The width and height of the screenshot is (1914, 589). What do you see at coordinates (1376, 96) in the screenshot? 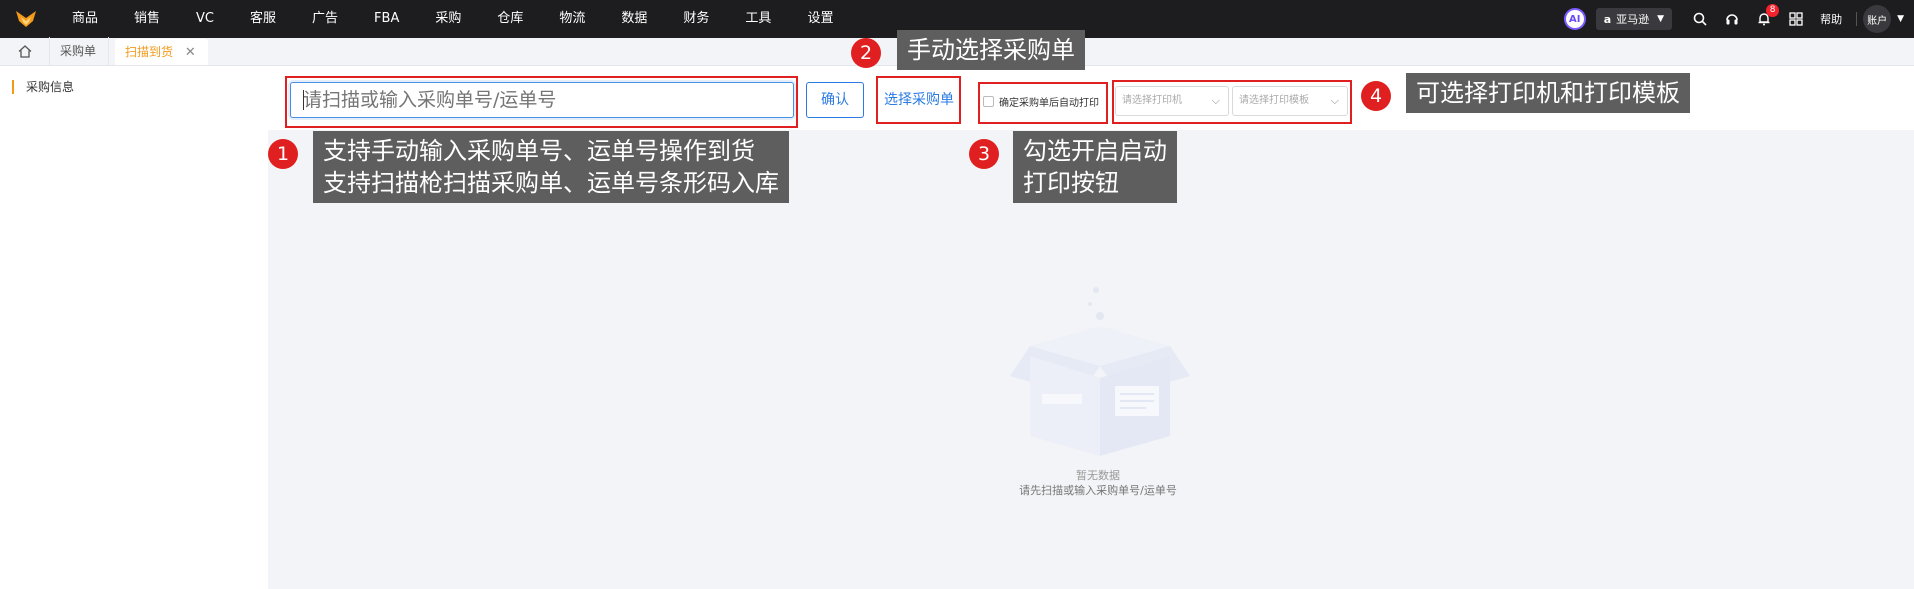
I see `annotation-number-4: 4` at bounding box center [1376, 96].